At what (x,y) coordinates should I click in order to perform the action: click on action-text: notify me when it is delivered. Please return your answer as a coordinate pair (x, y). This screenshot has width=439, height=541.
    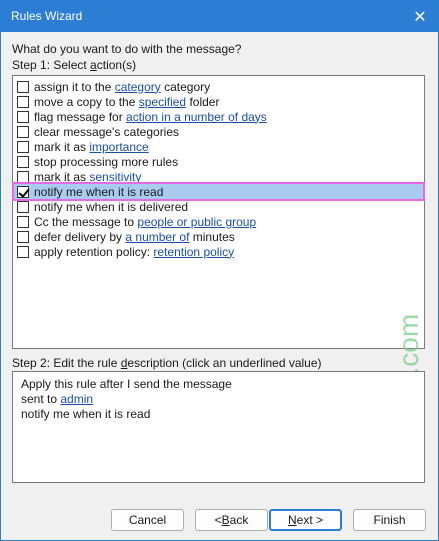
    Looking at the image, I should click on (111, 206).